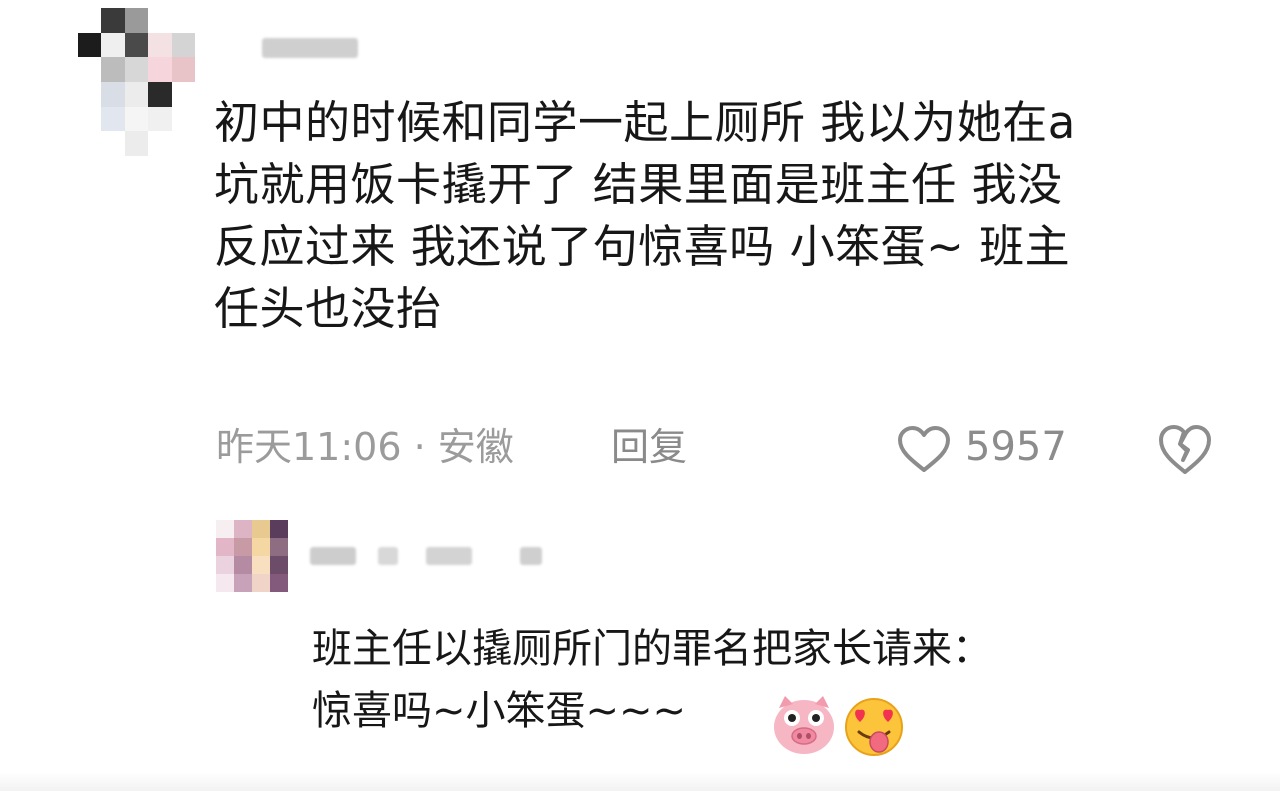 Image resolution: width=1280 pixels, height=791 pixels. Describe the element at coordinates (1185, 449) in the screenshot. I see `broken-heart-icon` at that location.